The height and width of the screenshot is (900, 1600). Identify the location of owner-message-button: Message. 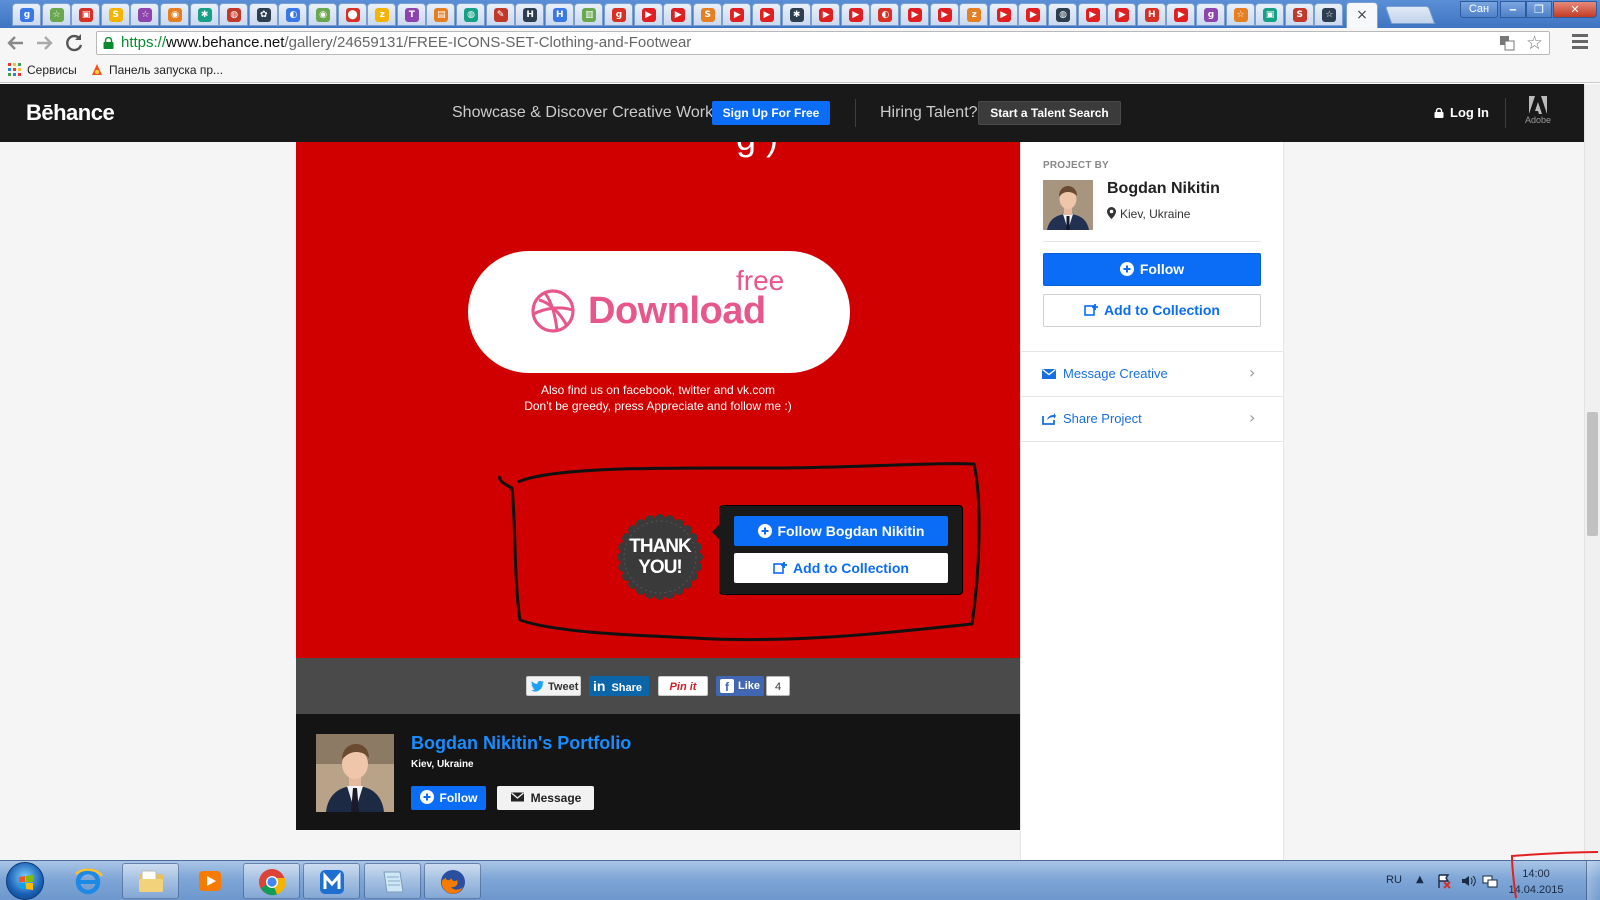
(545, 798).